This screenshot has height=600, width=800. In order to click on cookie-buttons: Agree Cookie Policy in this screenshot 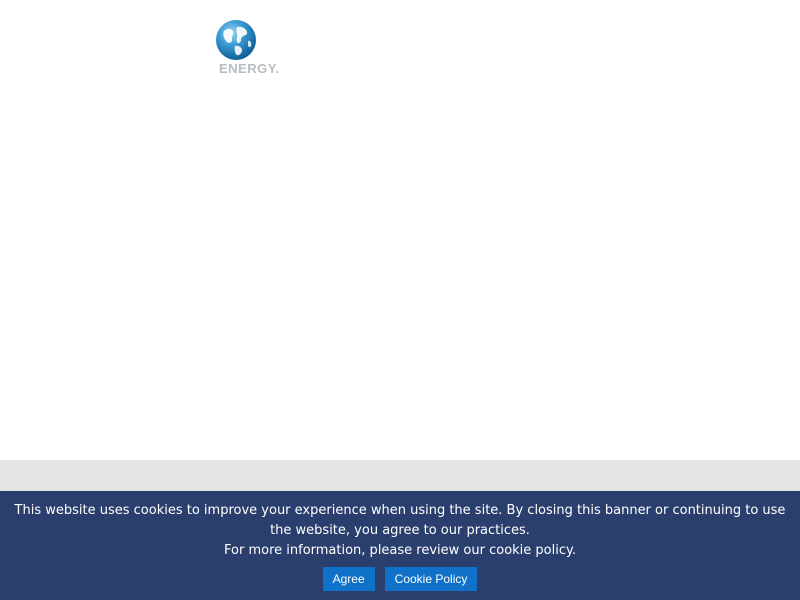, I will do `click(400, 579)`.